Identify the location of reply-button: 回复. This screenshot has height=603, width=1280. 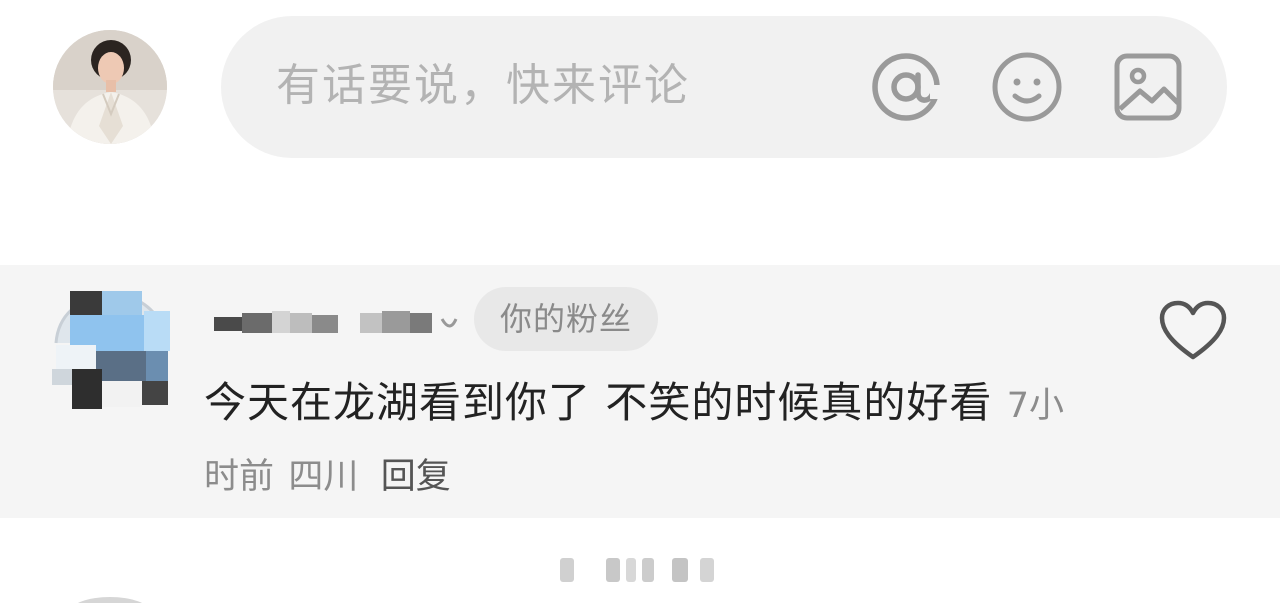
(416, 477).